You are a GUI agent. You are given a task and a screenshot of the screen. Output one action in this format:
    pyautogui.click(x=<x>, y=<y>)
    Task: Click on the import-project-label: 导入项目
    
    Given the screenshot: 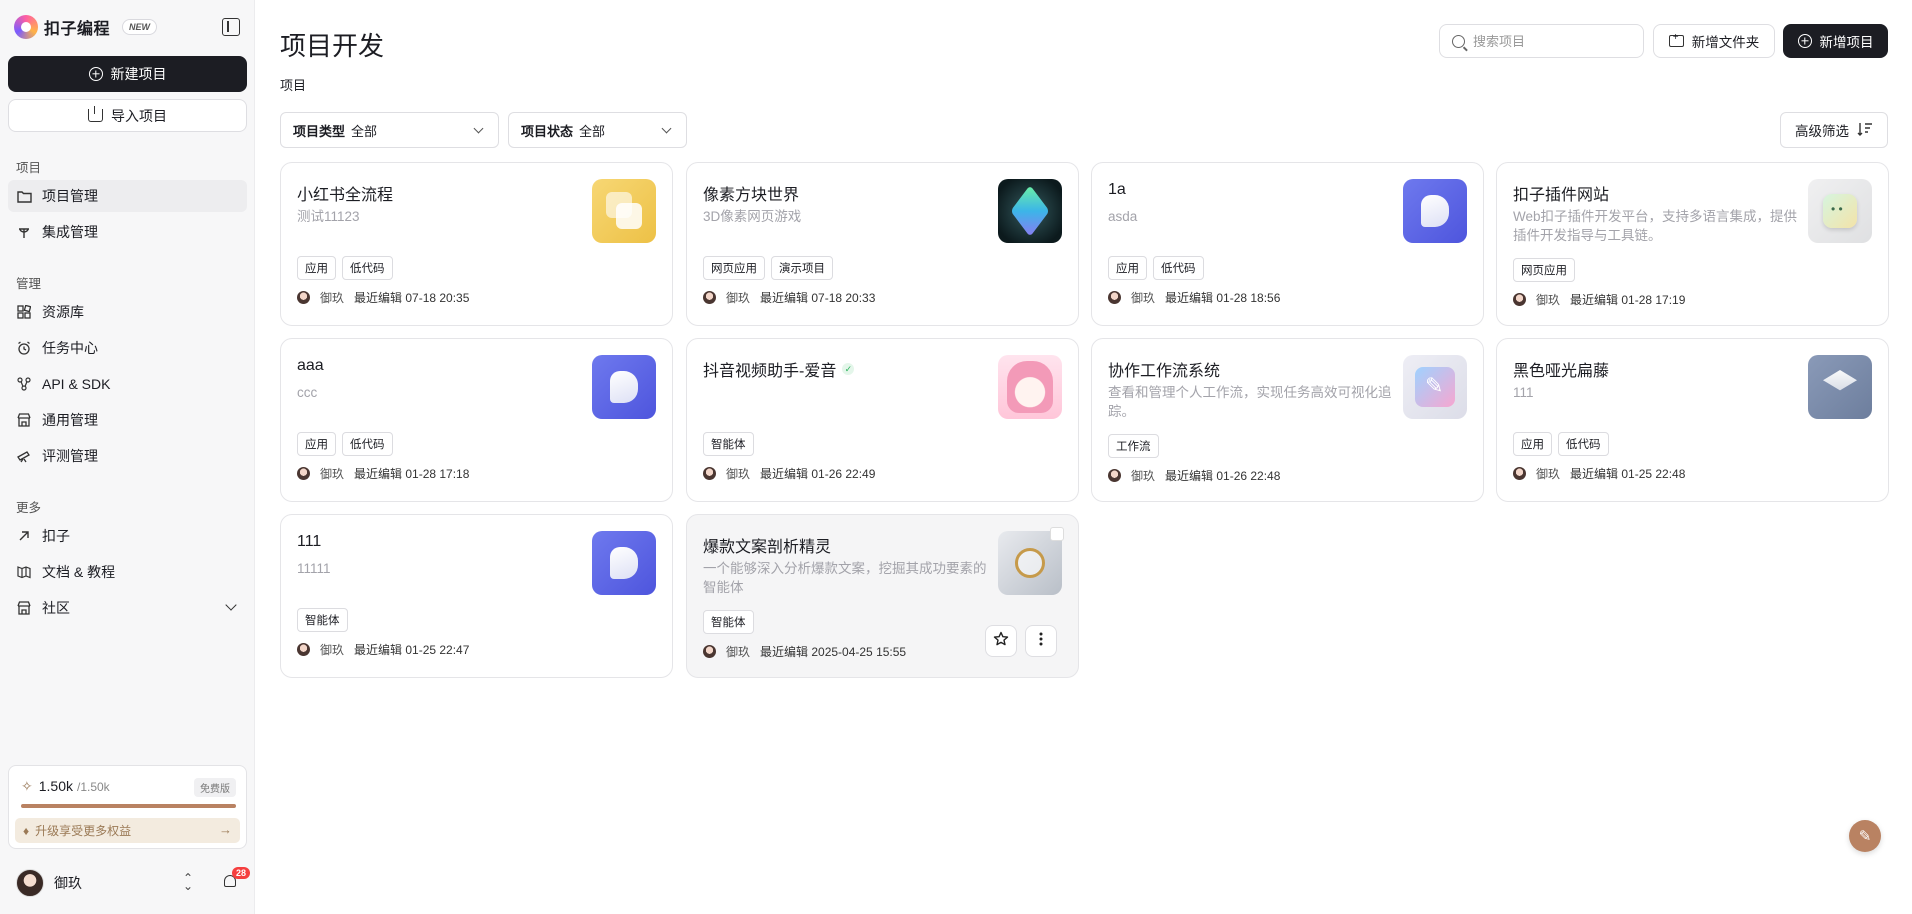 What is the action you would take?
    pyautogui.click(x=139, y=115)
    